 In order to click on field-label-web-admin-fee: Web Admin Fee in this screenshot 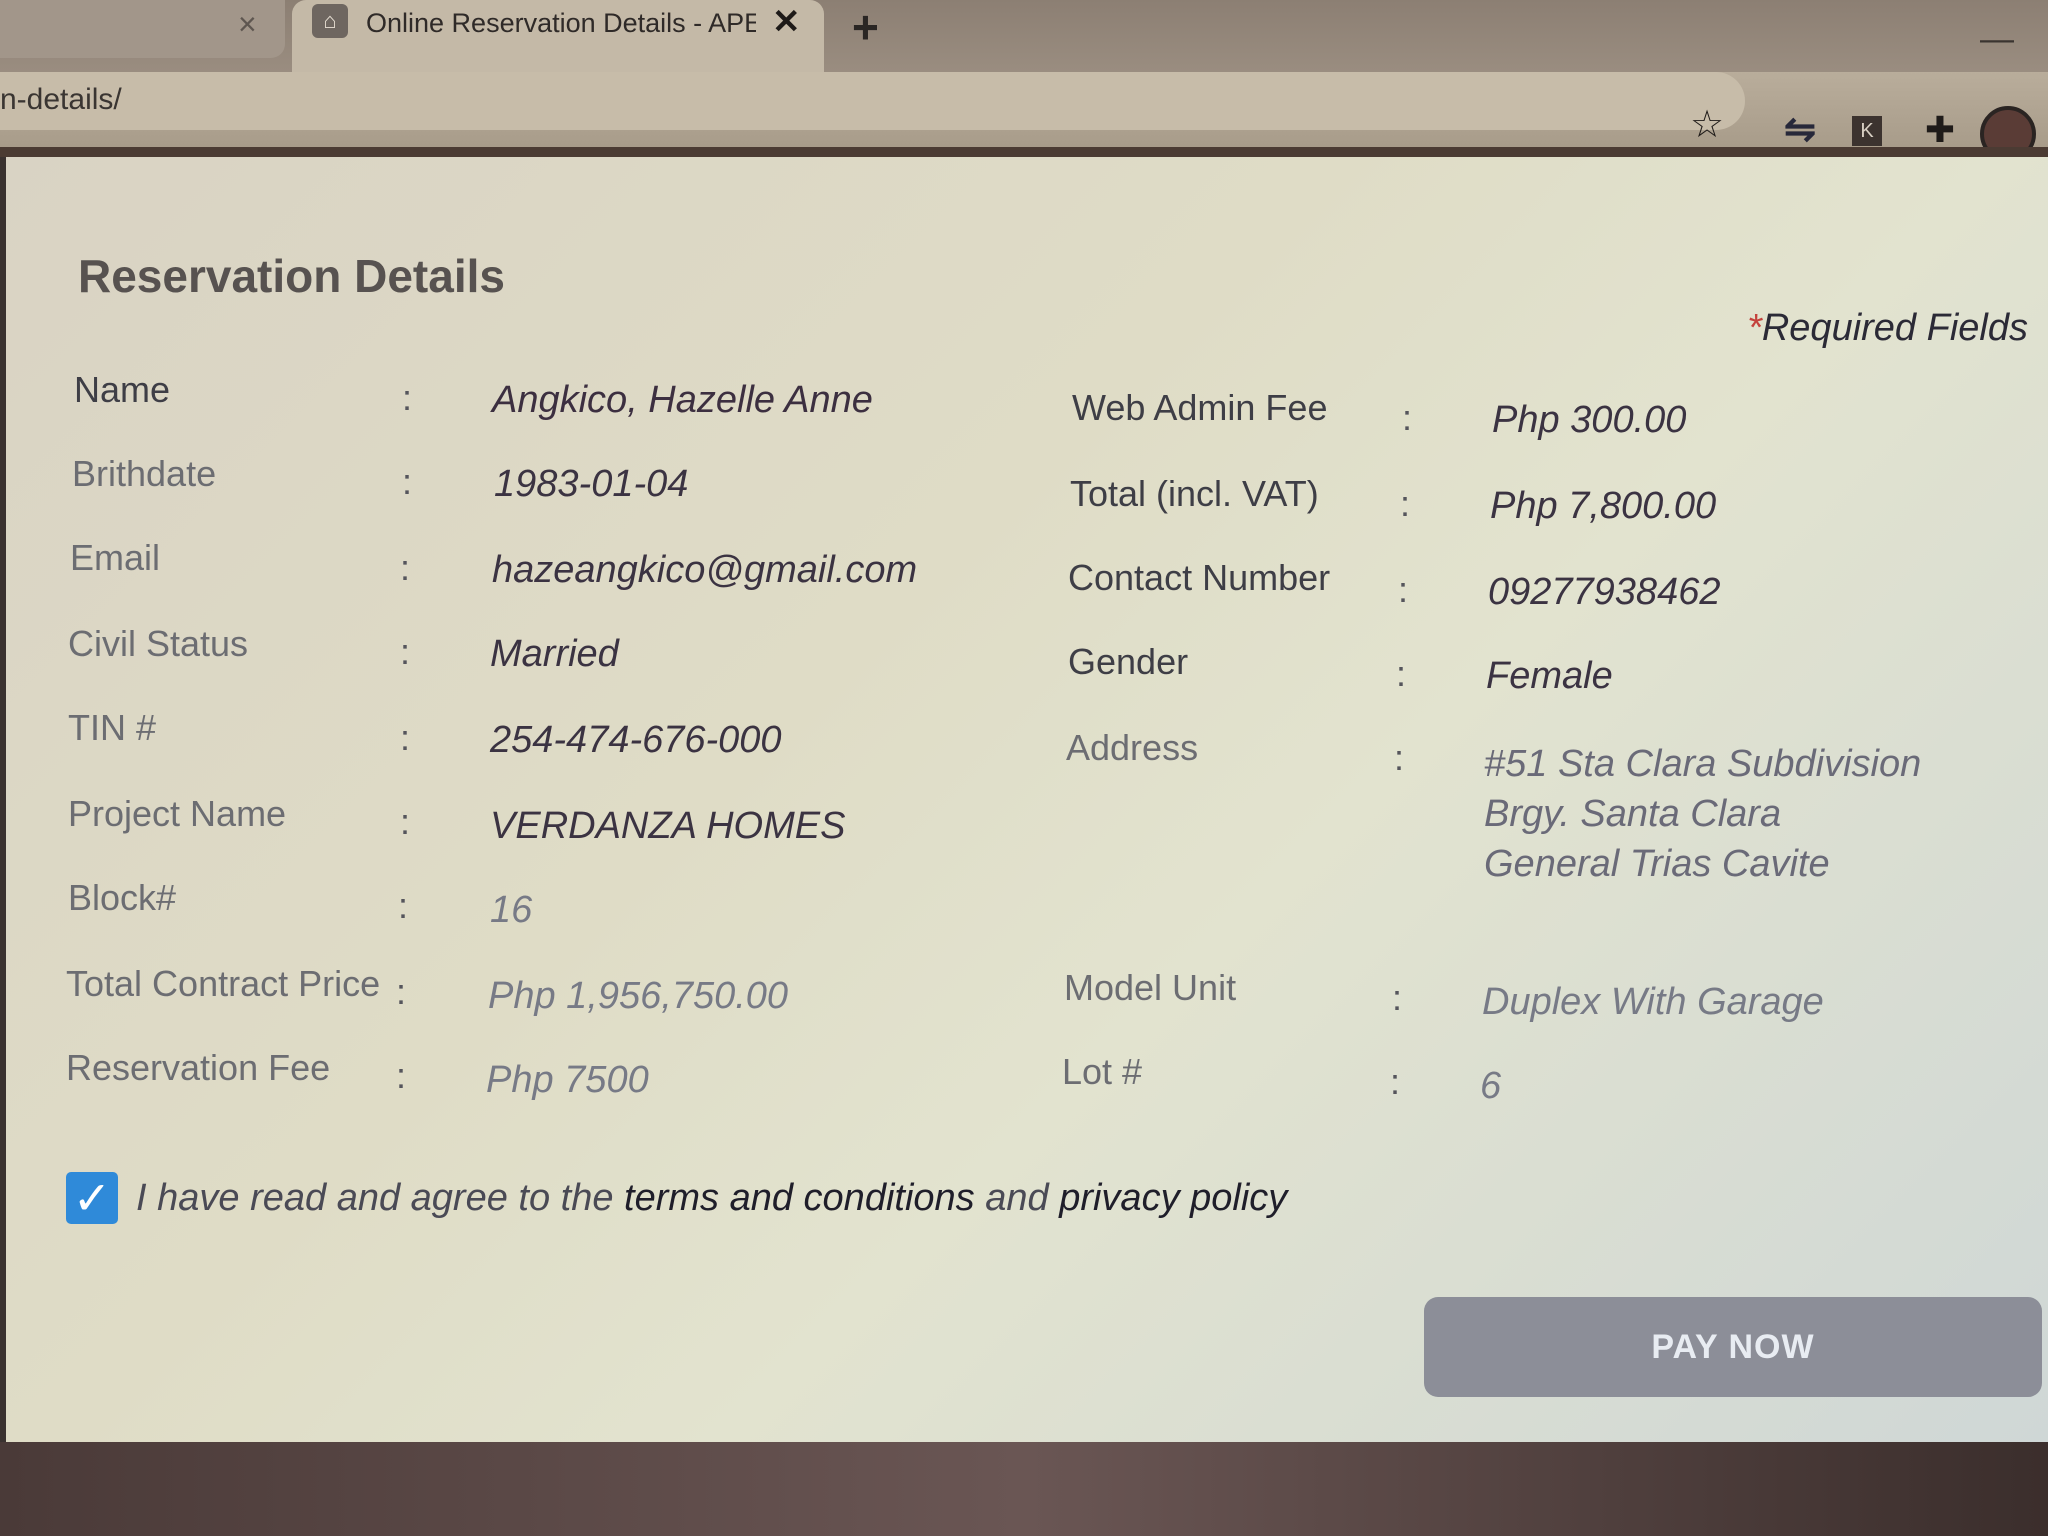, I will do `click(1200, 407)`.